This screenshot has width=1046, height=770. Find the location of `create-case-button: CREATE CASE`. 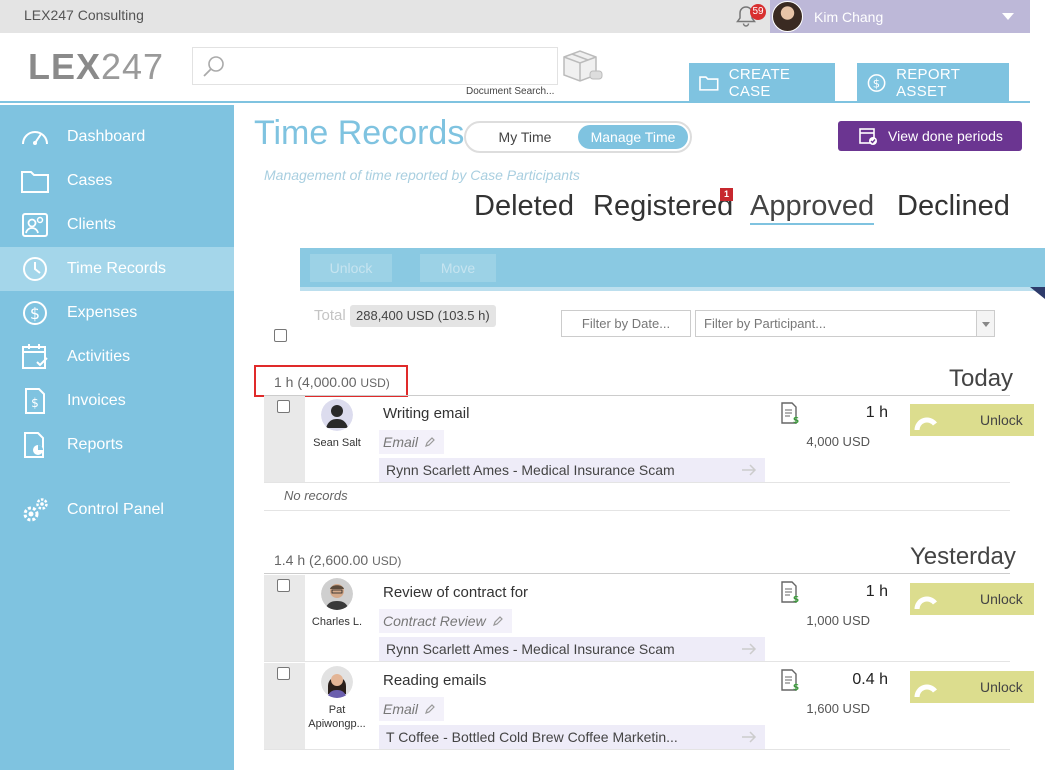

create-case-button: CREATE CASE is located at coordinates (762, 83).